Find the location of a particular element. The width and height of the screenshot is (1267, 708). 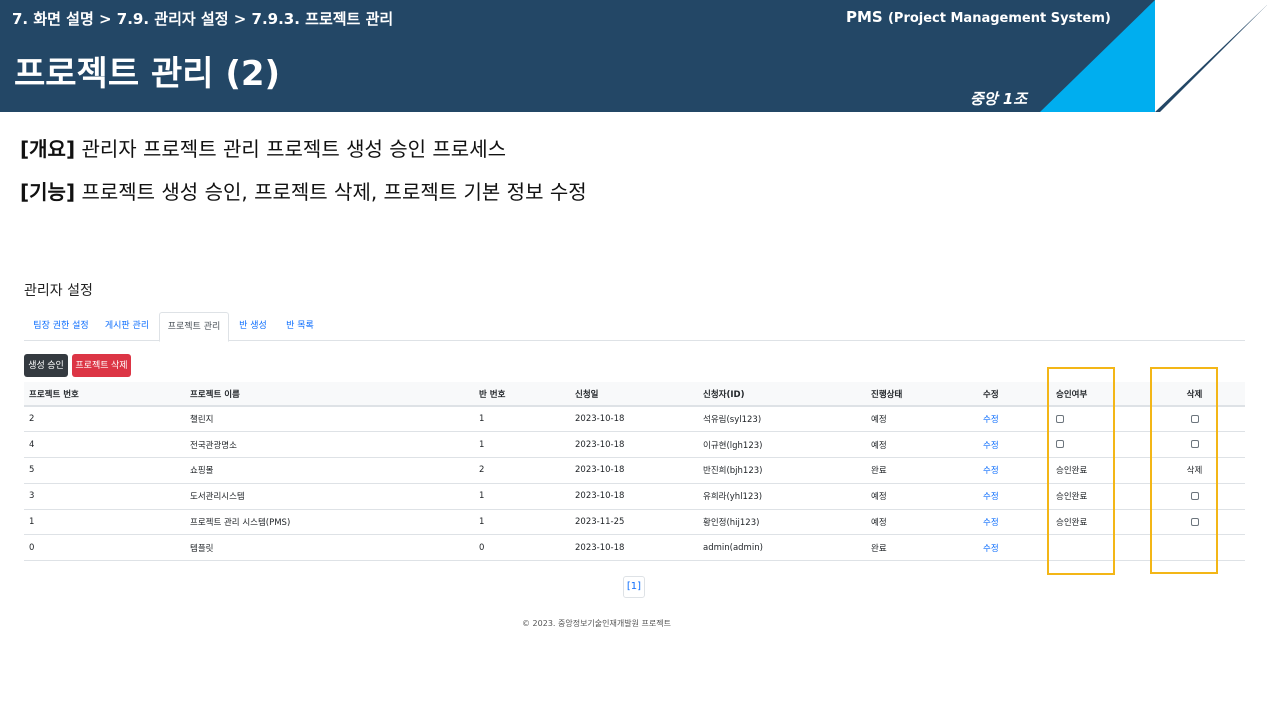

col-project-name: 프로젝트 이름 is located at coordinates (329, 394).